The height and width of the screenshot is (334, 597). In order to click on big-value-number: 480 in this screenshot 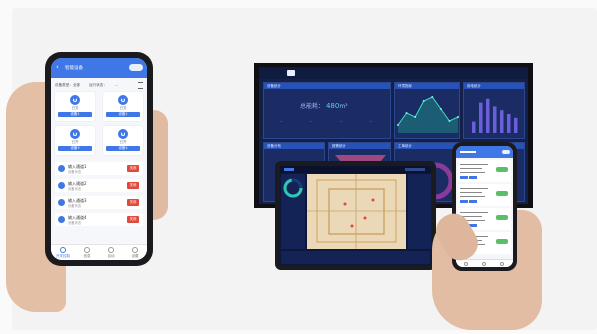, I will do `click(332, 106)`.